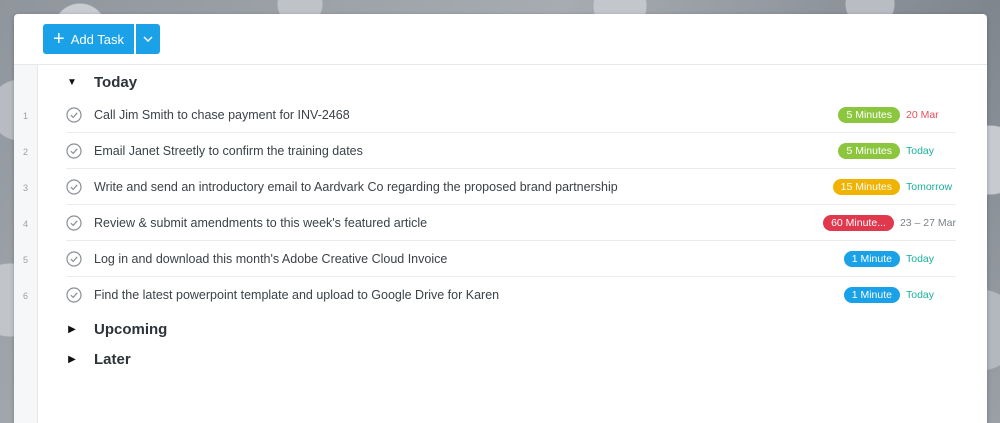 This screenshot has height=423, width=1000. I want to click on section-later: ▶ Later, so click(98, 359).